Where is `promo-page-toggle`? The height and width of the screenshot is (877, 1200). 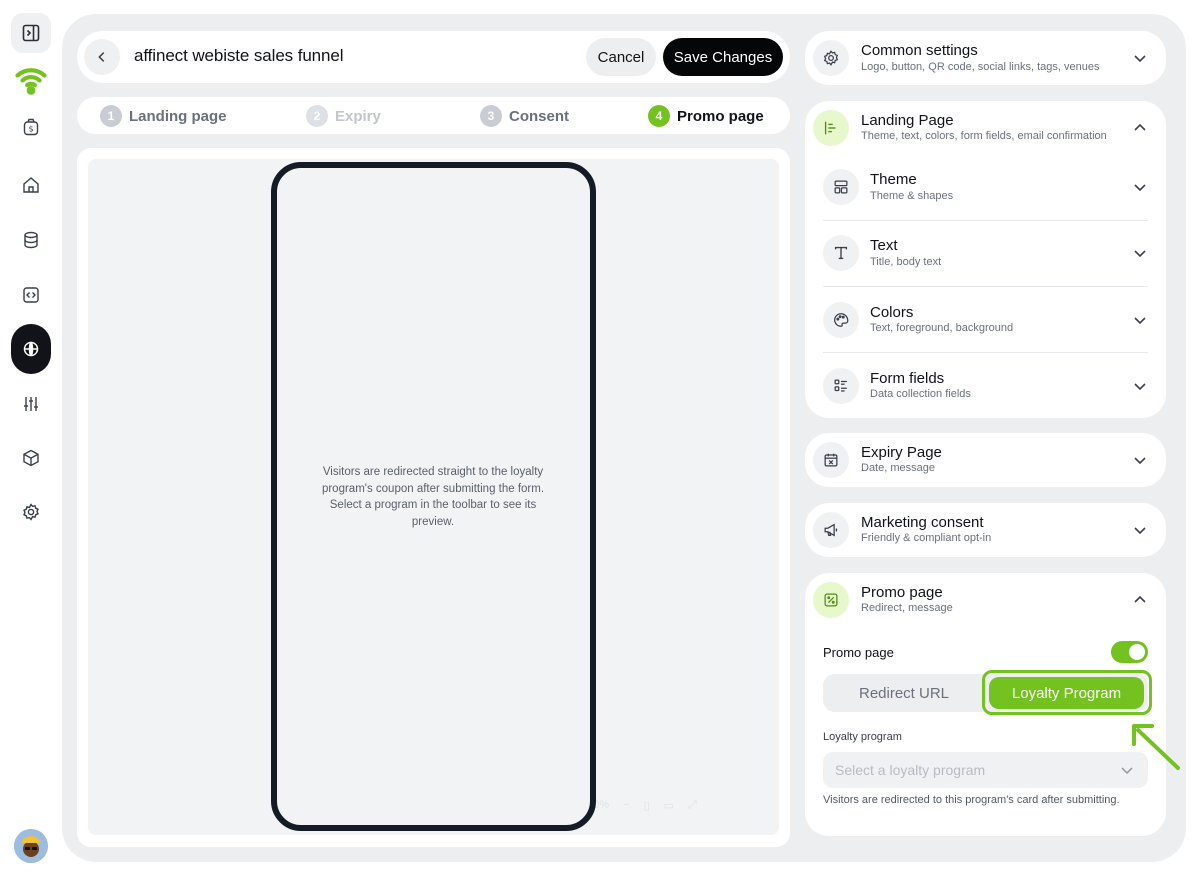 promo-page-toggle is located at coordinates (1129, 652).